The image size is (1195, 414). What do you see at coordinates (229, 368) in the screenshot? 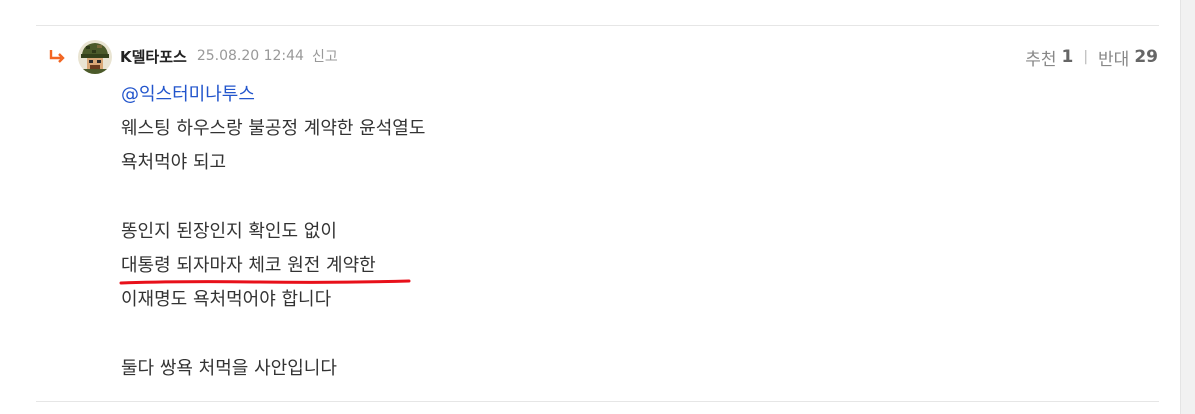
I see `comment-line: 둘다 쌍욕 처먹을 사안입니다` at bounding box center [229, 368].